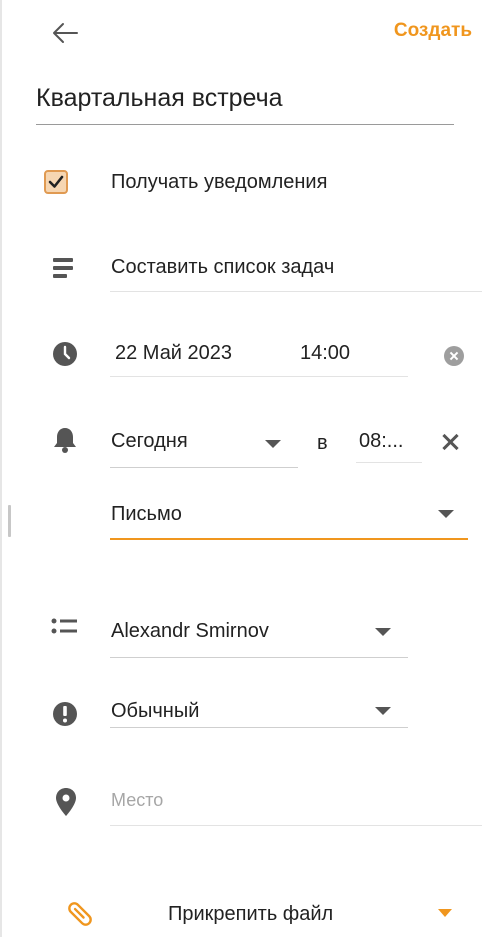 The height and width of the screenshot is (937, 492). Describe the element at coordinates (63, 628) in the screenshot. I see `list-icon` at that location.